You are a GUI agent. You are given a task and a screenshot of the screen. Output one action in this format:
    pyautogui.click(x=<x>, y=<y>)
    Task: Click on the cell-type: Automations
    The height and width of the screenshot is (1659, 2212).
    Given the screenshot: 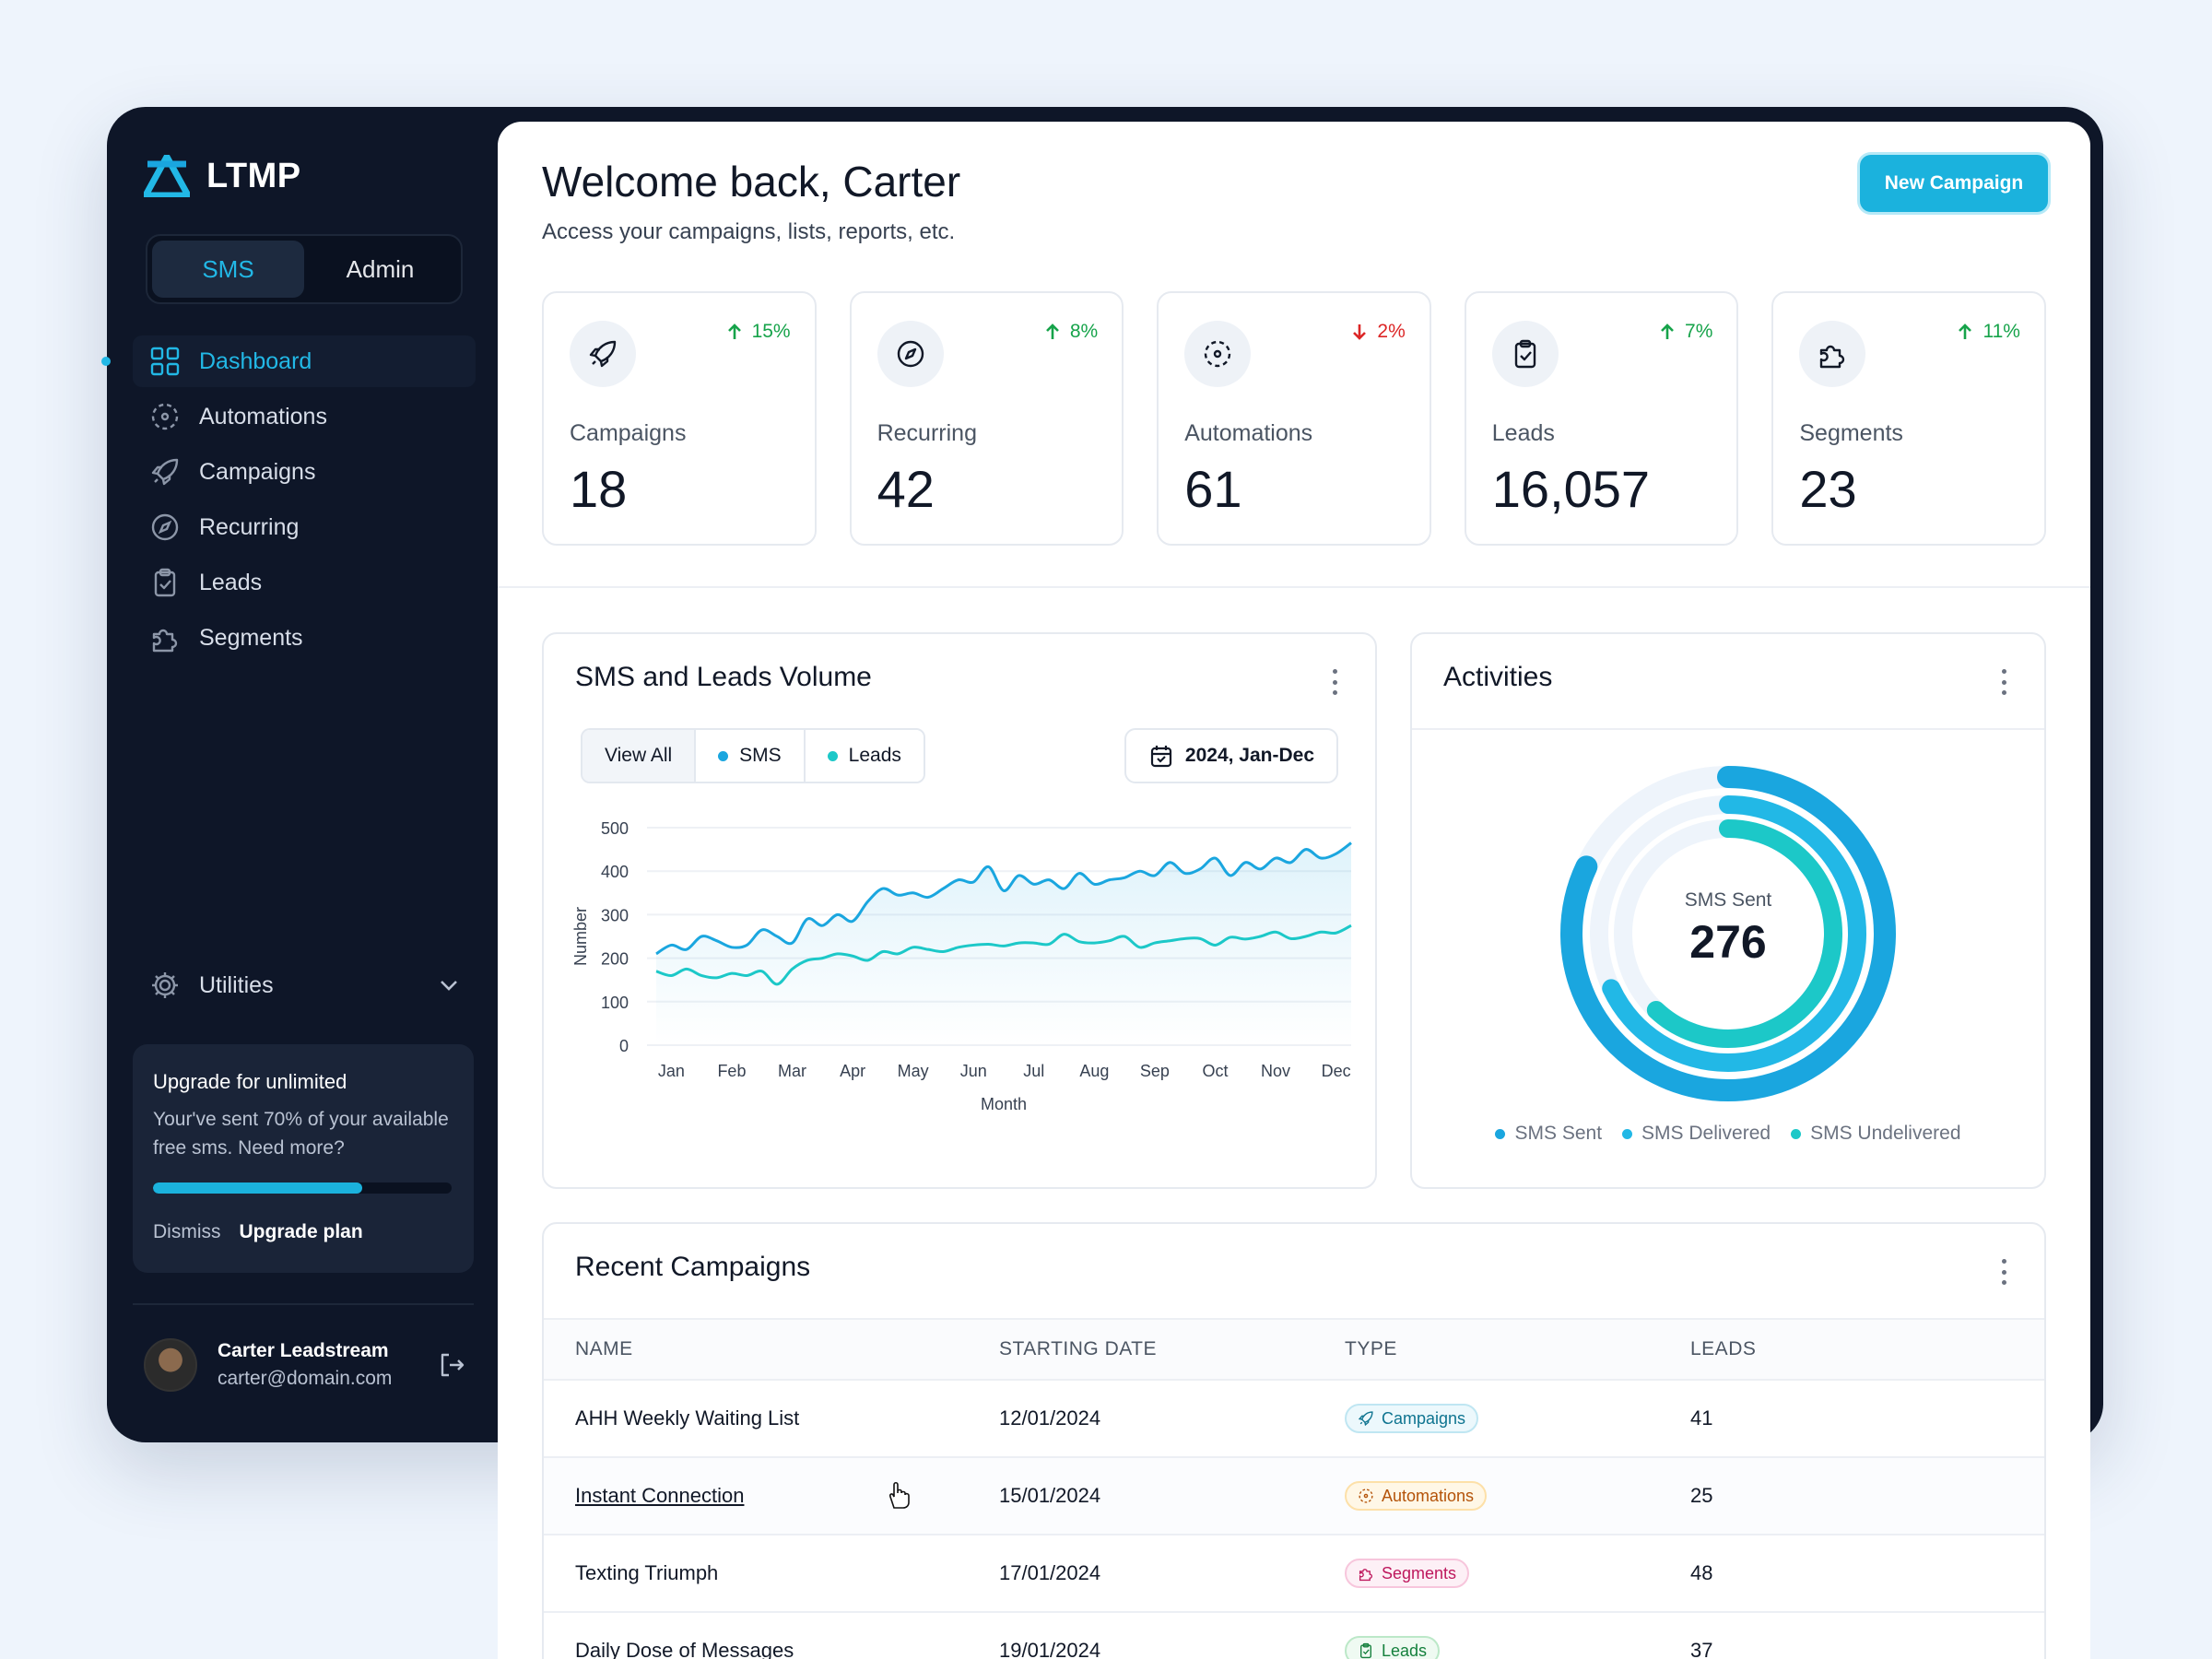 What is the action you would take?
    pyautogui.click(x=1517, y=1496)
    